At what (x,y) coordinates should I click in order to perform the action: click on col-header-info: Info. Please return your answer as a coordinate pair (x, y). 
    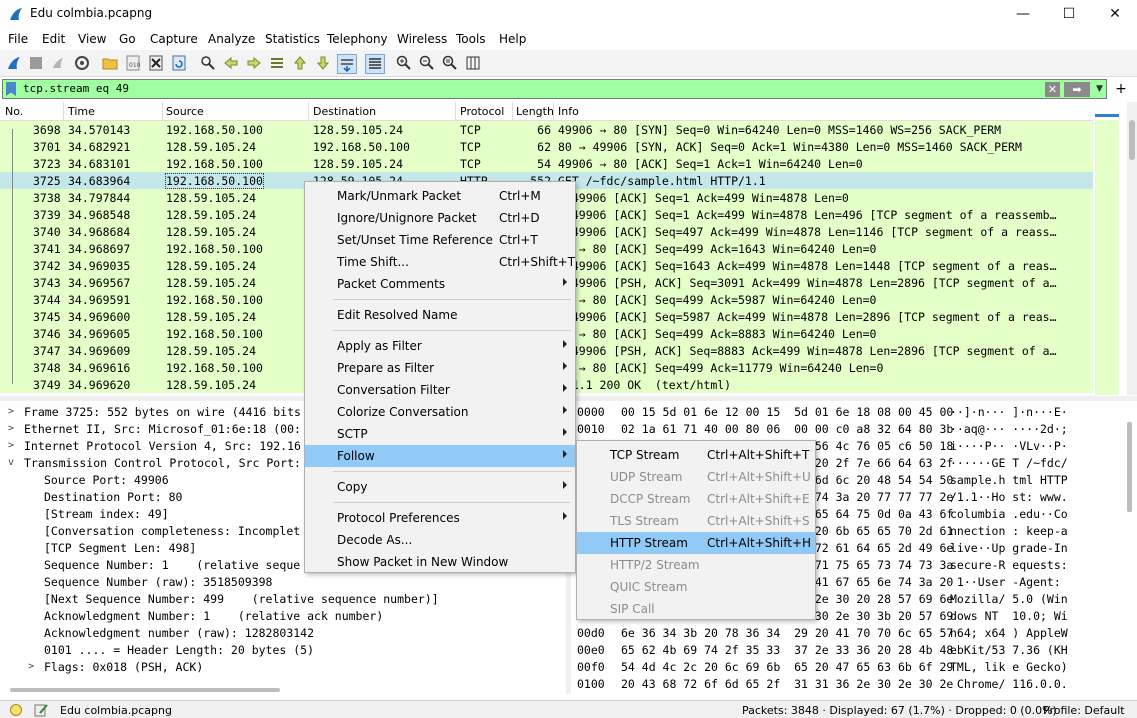
    Looking at the image, I should click on (568, 111).